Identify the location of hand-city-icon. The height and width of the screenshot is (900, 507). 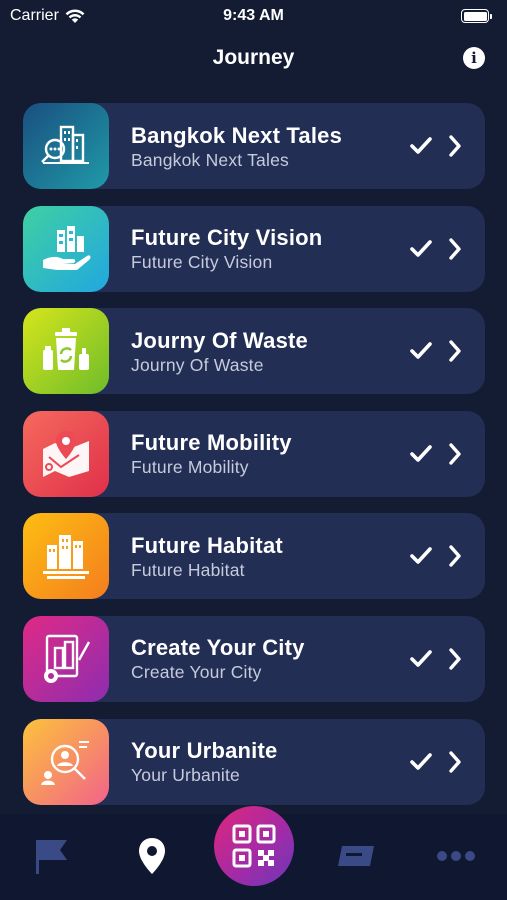
(66, 248).